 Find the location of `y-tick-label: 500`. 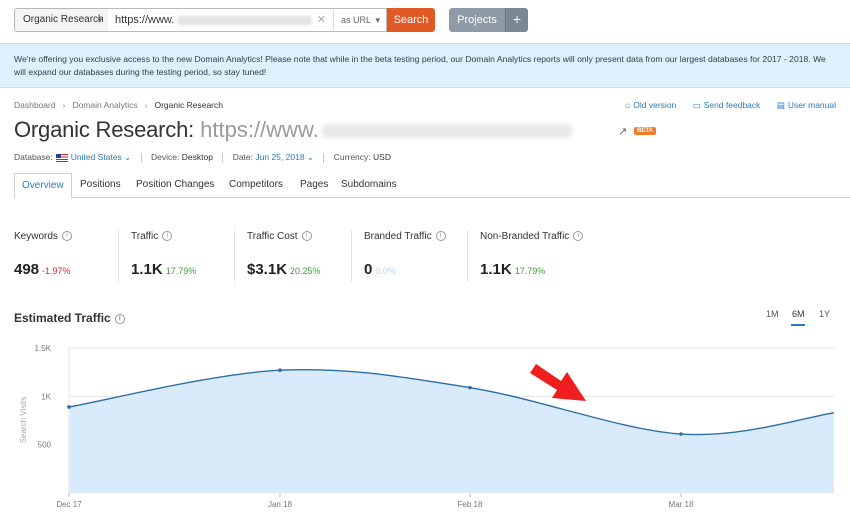

y-tick-label: 500 is located at coordinates (45, 445).